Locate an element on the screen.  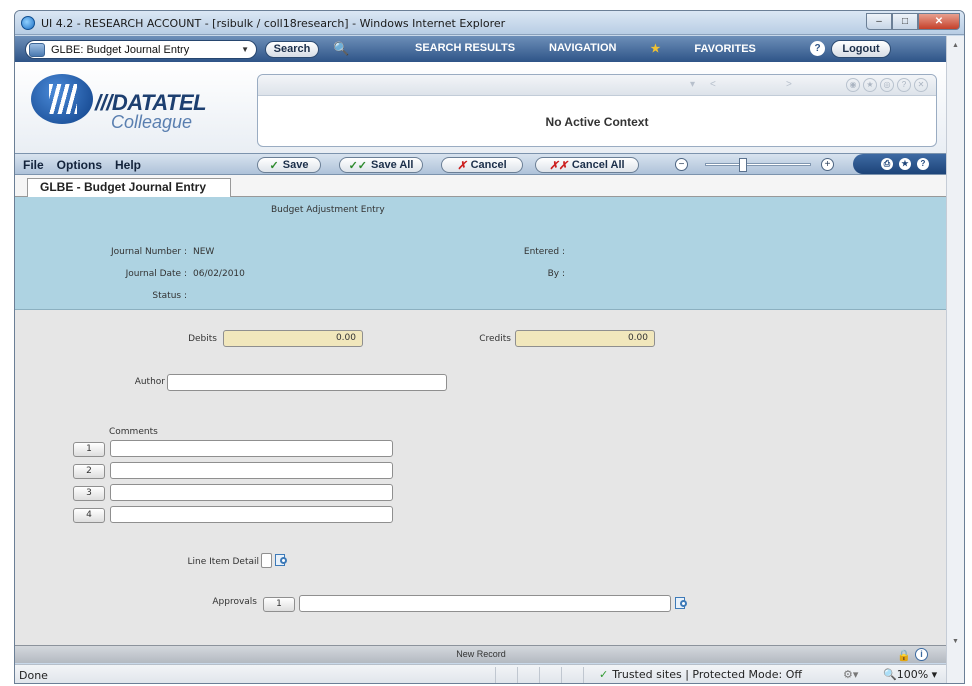
advanced-search-icon: 🔍 is located at coordinates (342, 49).